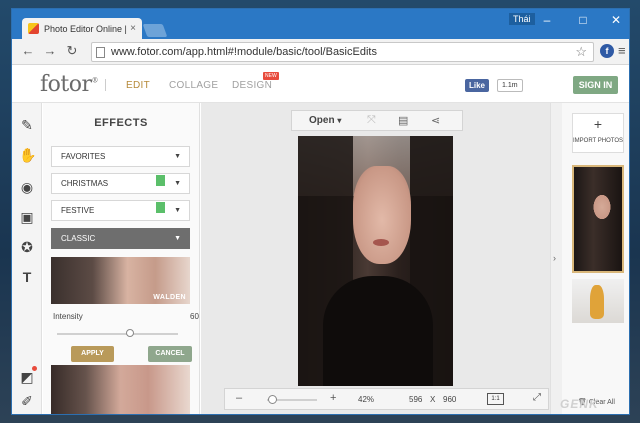 This screenshot has height=423, width=640. I want to click on crop-icon: ⤧, so click(371, 120).